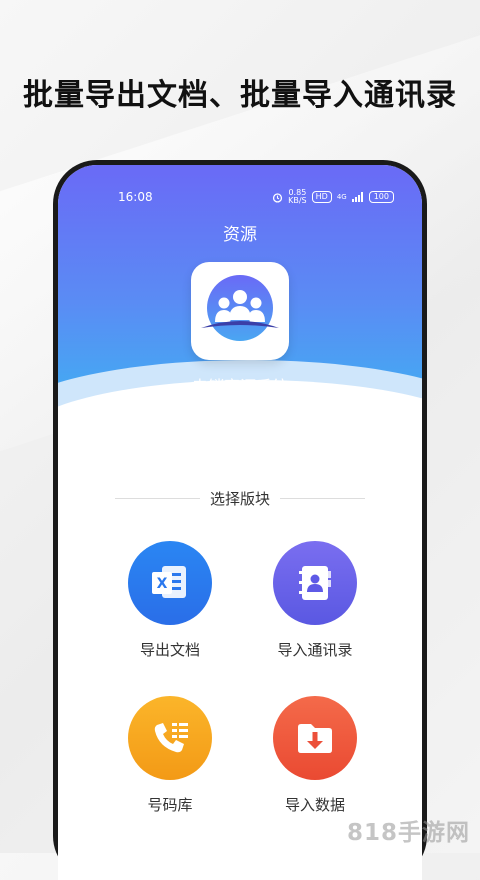 This screenshot has width=480, height=880. I want to click on divider-right, so click(322, 498).